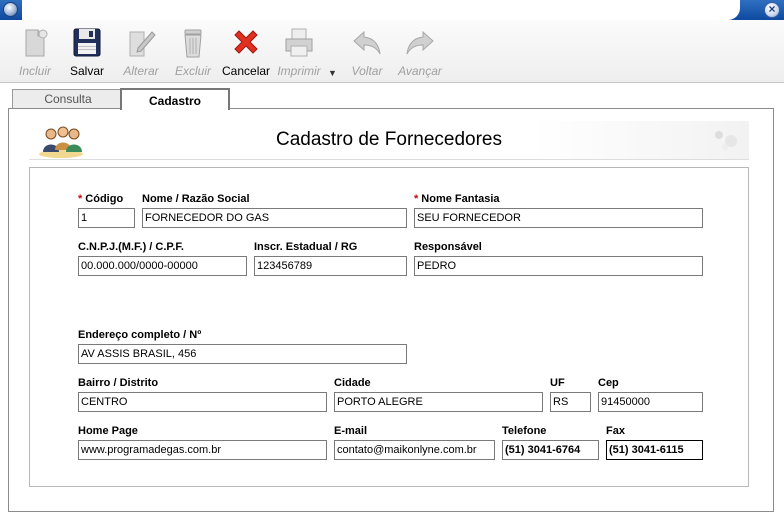 The width and height of the screenshot is (784, 522). What do you see at coordinates (654, 450) in the screenshot?
I see `fax-input` at bounding box center [654, 450].